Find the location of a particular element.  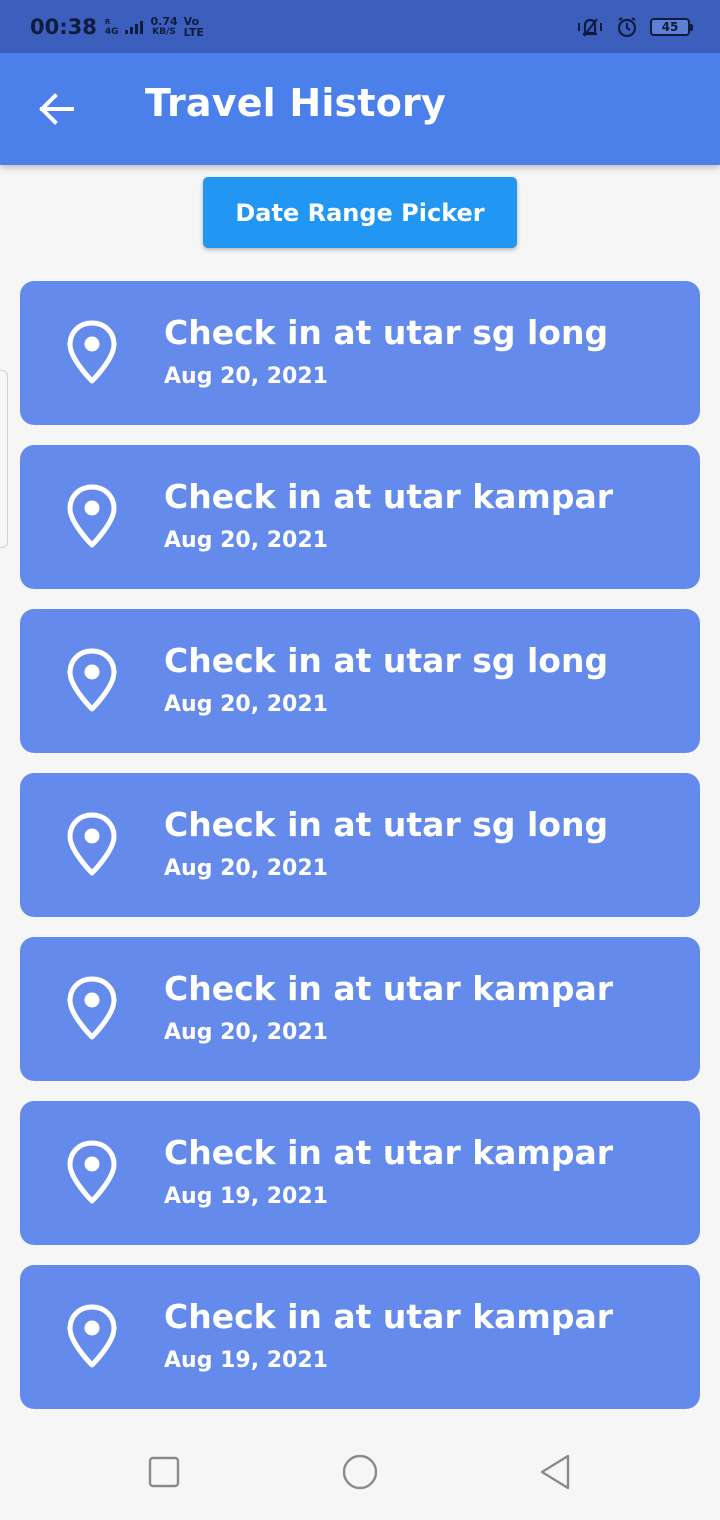

page-title: Travel History is located at coordinates (295, 103).